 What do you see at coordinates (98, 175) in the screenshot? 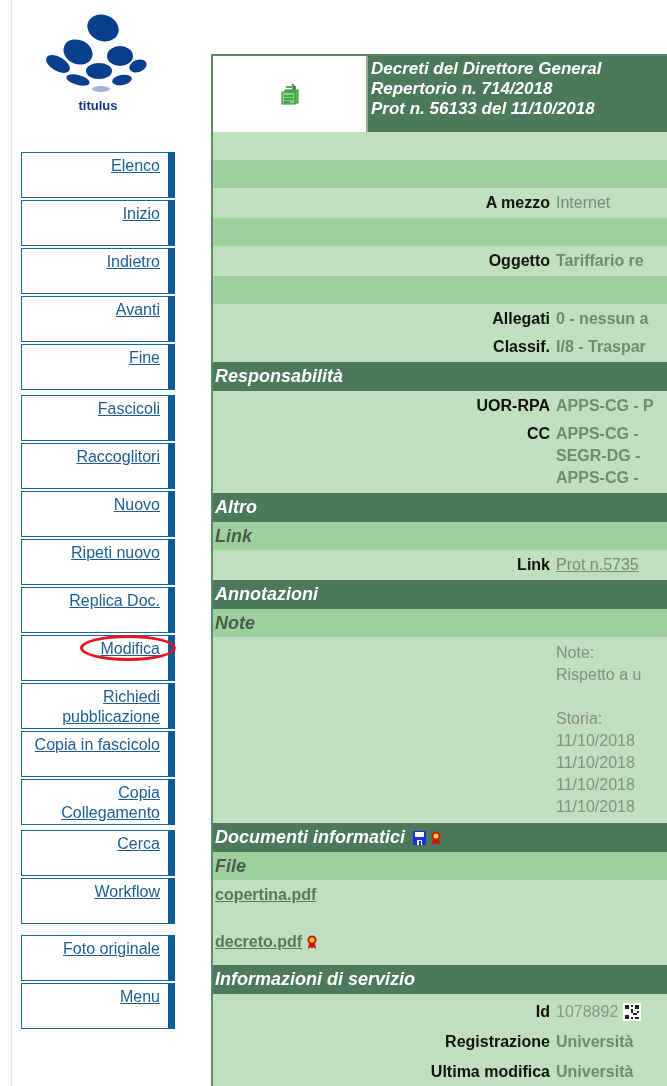
I see `menu-link: Elenco` at bounding box center [98, 175].